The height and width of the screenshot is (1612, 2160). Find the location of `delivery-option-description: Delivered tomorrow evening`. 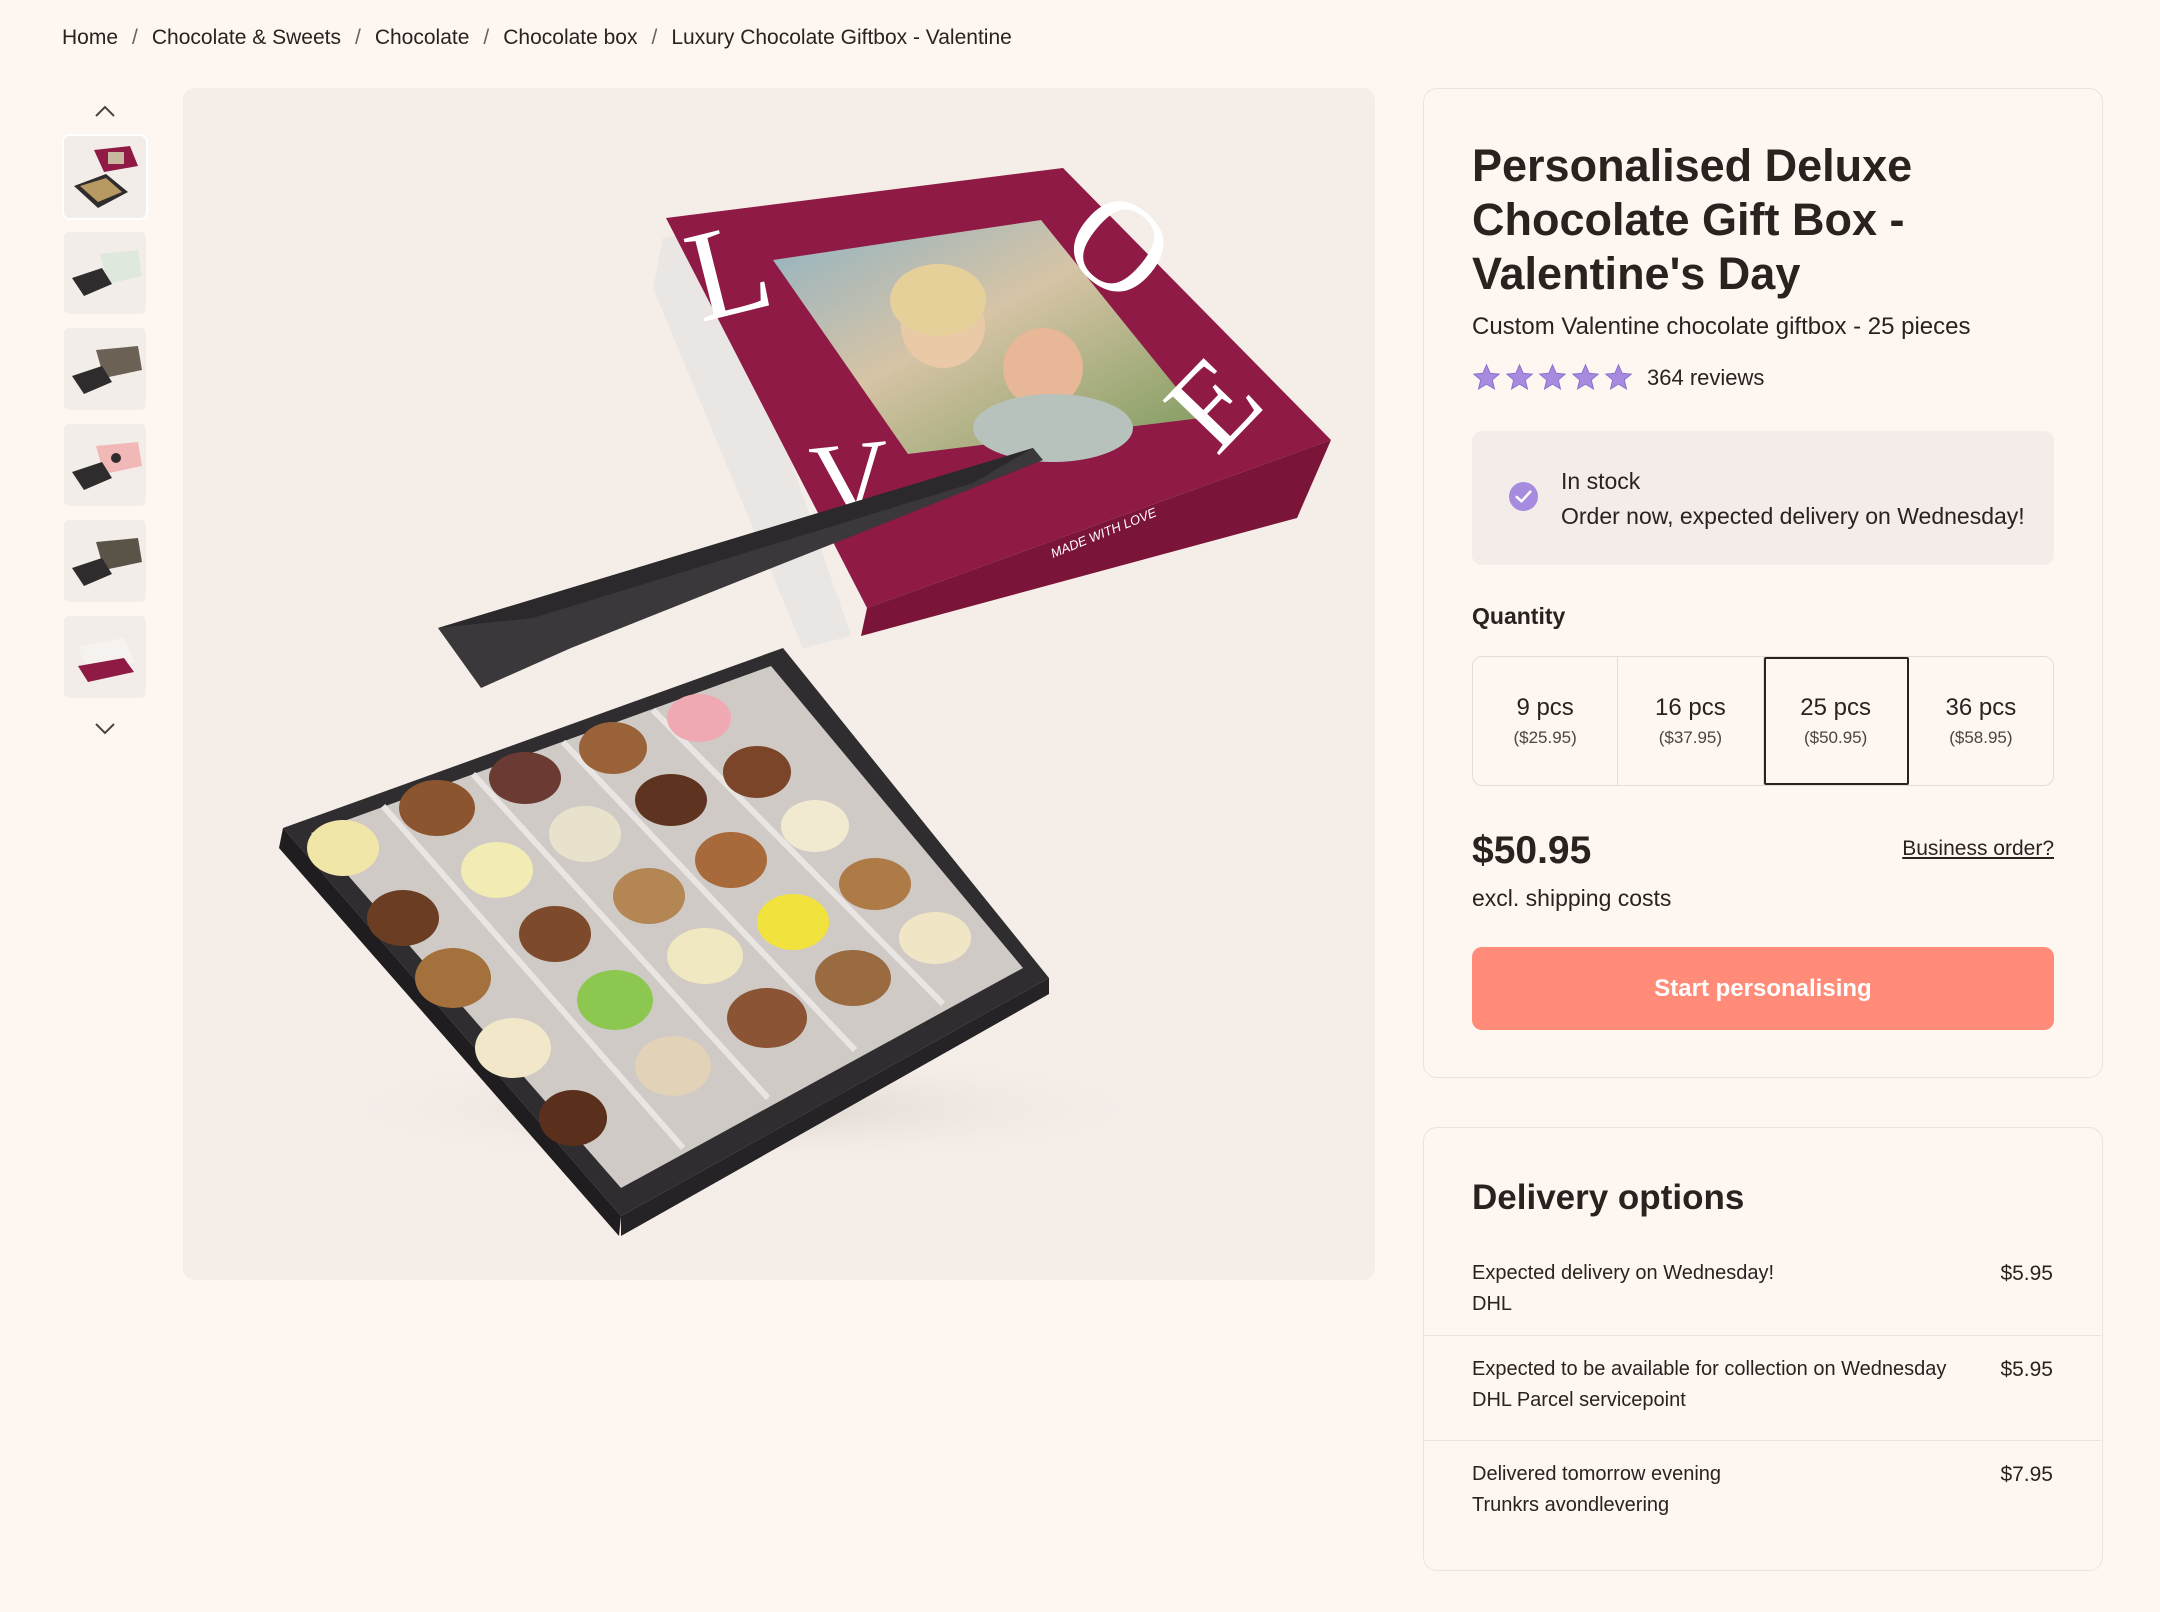

delivery-option-description: Delivered tomorrow evening is located at coordinates (1597, 1474).